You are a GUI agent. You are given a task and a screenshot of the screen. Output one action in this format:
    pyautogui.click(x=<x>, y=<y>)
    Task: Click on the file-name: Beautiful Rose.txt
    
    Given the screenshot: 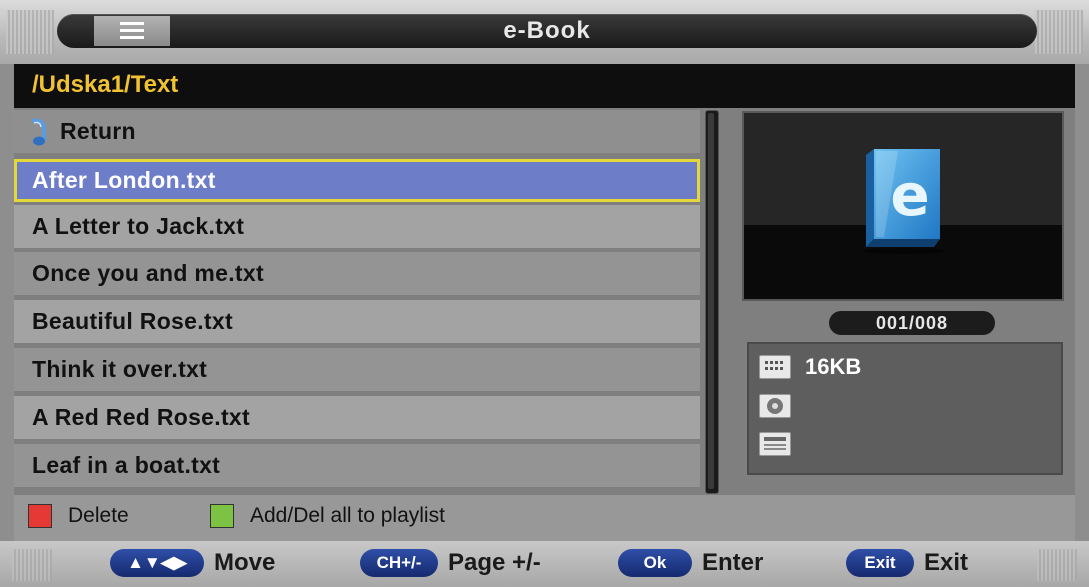 What is the action you would take?
    pyautogui.click(x=132, y=321)
    